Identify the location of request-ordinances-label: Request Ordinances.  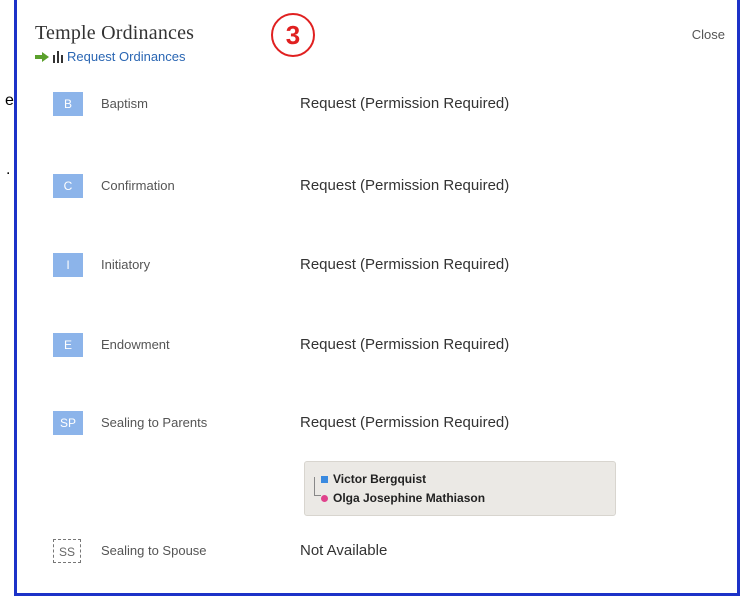
(126, 56).